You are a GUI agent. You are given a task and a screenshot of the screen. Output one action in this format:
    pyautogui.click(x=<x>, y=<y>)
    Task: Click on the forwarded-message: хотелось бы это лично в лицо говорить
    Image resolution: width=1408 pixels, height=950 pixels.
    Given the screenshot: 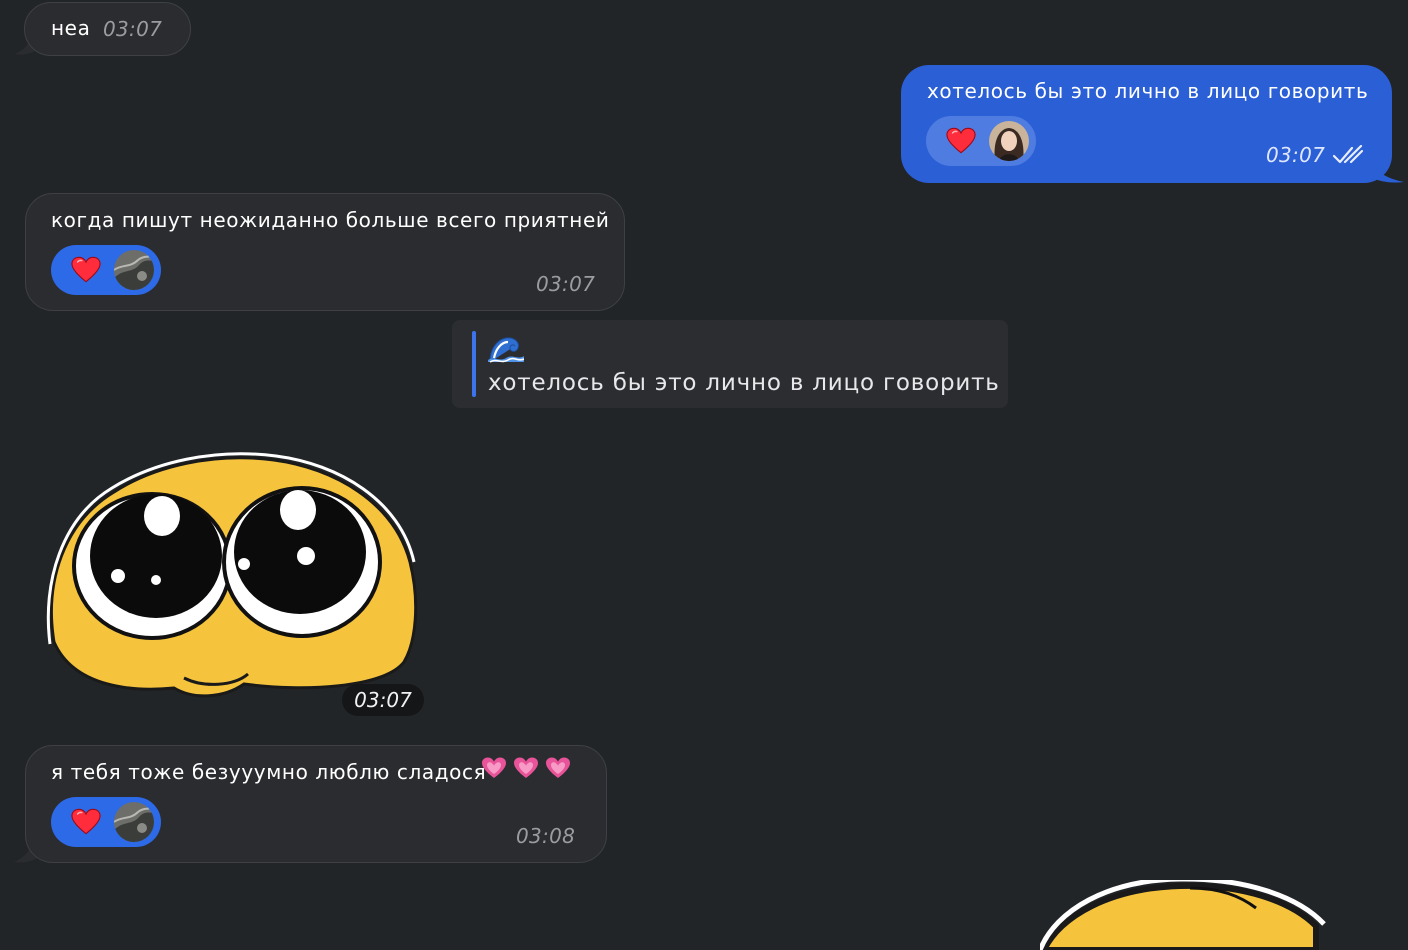 What is the action you would take?
    pyautogui.click(x=730, y=364)
    